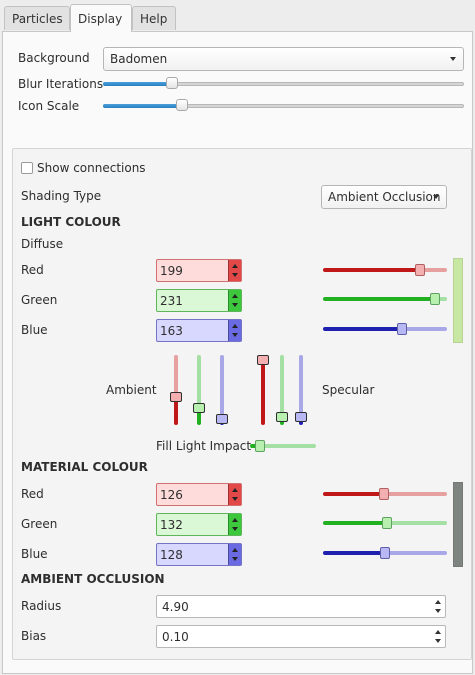 The image size is (475, 675). What do you see at coordinates (199, 270) in the screenshot?
I see `light-red-spinbox: 199` at bounding box center [199, 270].